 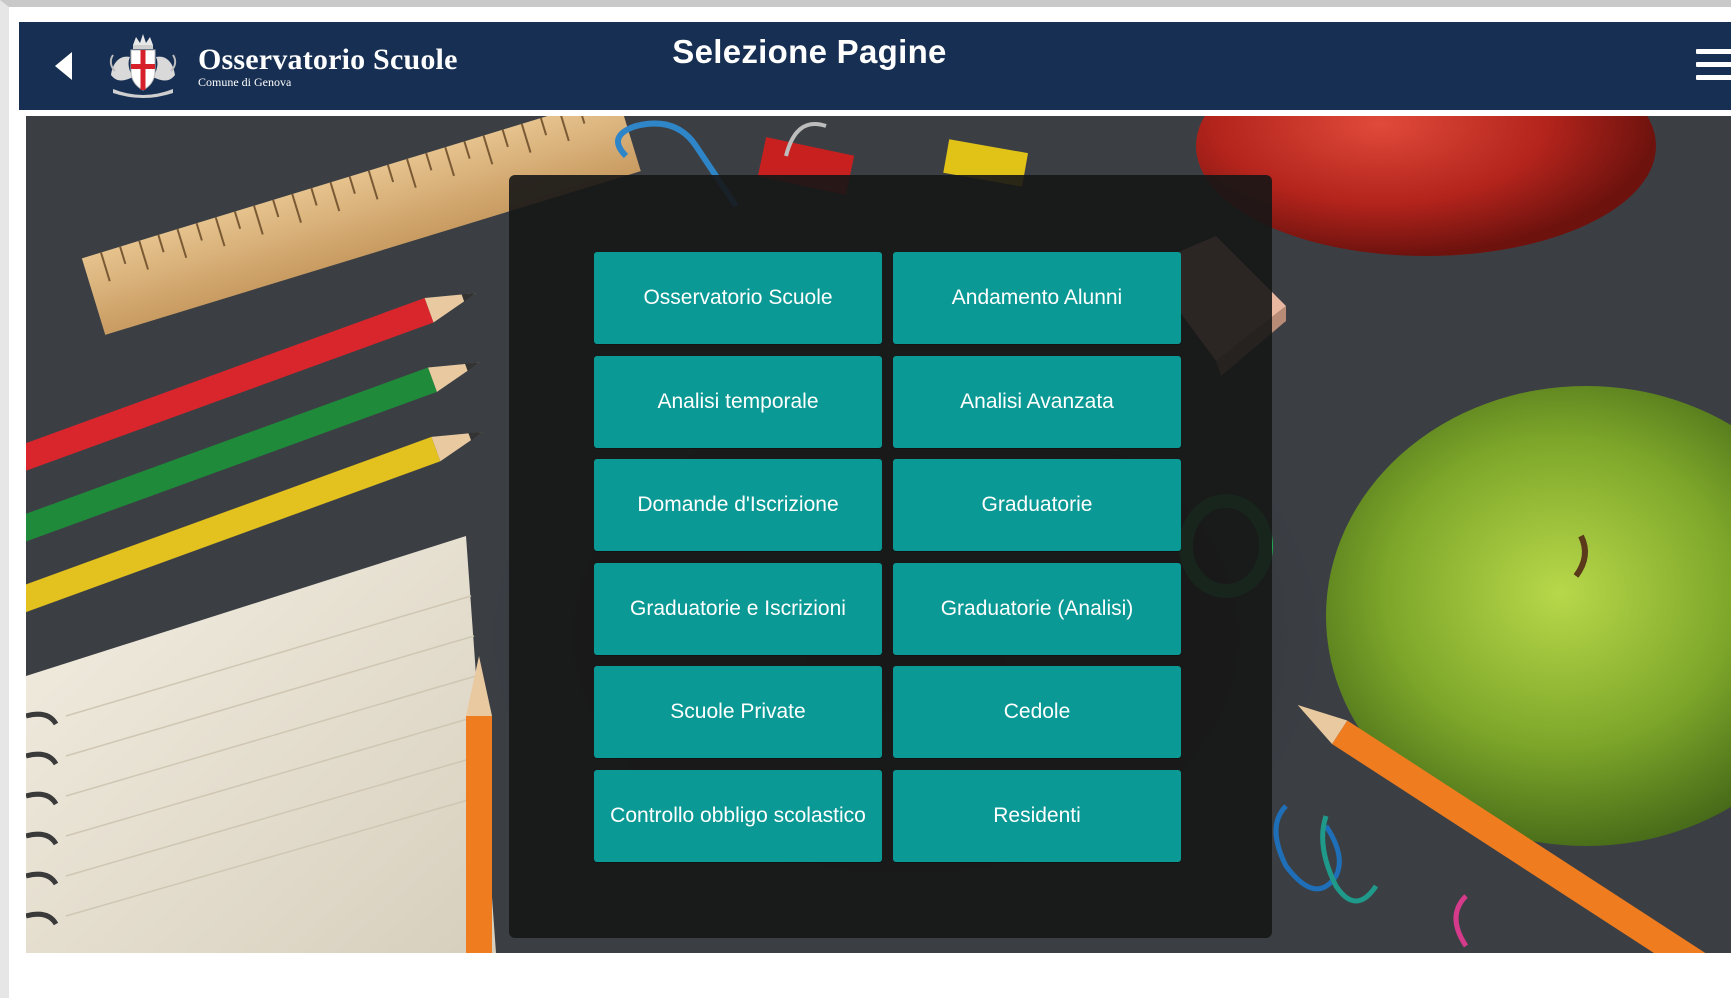 What do you see at coordinates (1713, 64) in the screenshot?
I see `hamburger-menu-icon` at bounding box center [1713, 64].